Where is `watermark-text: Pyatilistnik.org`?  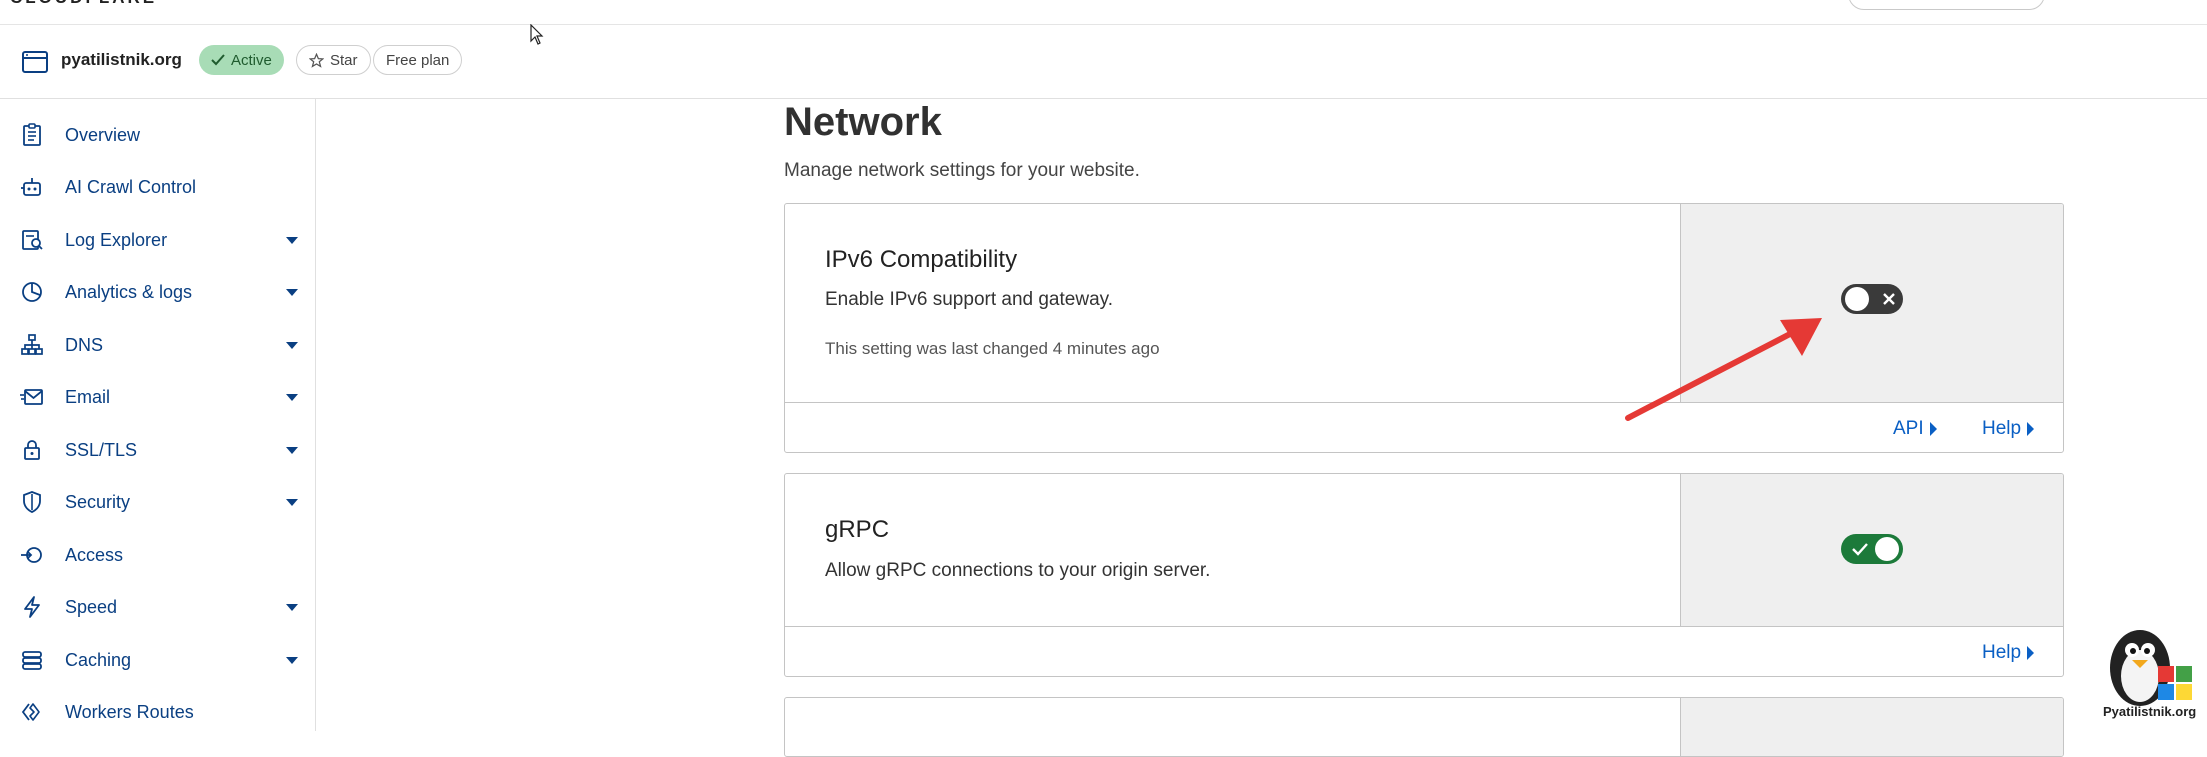 watermark-text: Pyatilistnik.org is located at coordinates (2150, 711).